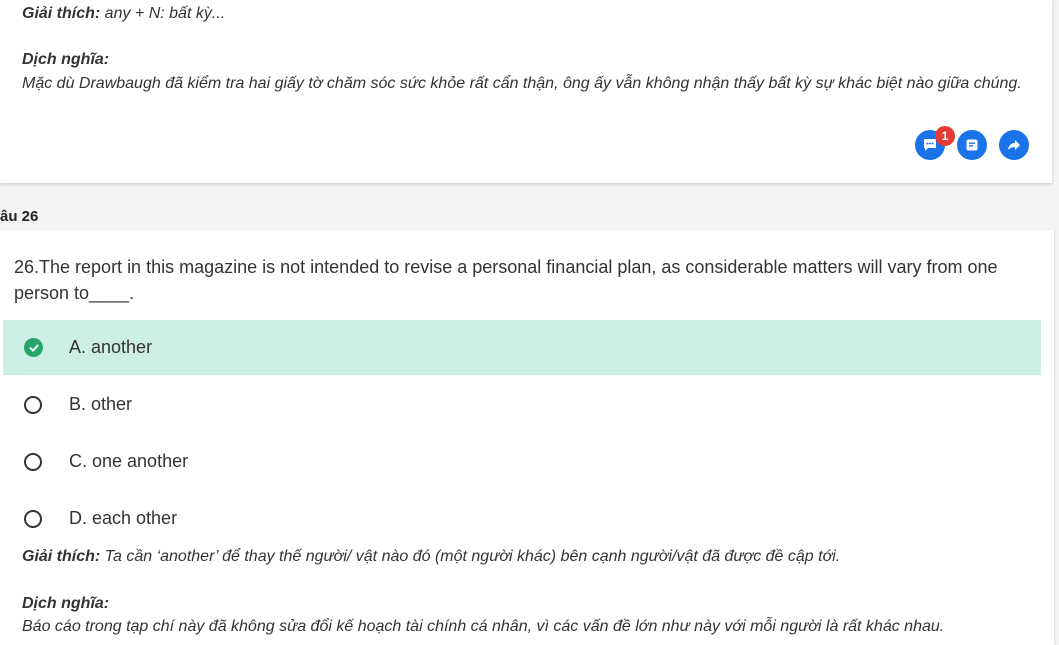 This screenshot has height=645, width=1059. Describe the element at coordinates (522, 347) in the screenshot. I see `option-a: A. another` at that location.